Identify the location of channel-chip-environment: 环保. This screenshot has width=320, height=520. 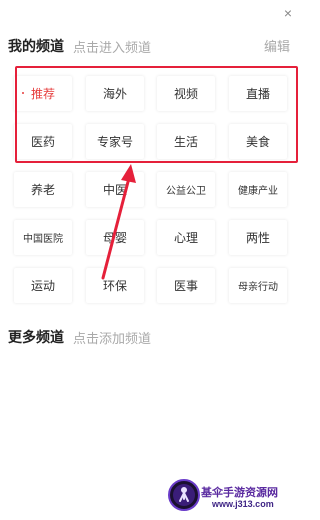
(115, 285).